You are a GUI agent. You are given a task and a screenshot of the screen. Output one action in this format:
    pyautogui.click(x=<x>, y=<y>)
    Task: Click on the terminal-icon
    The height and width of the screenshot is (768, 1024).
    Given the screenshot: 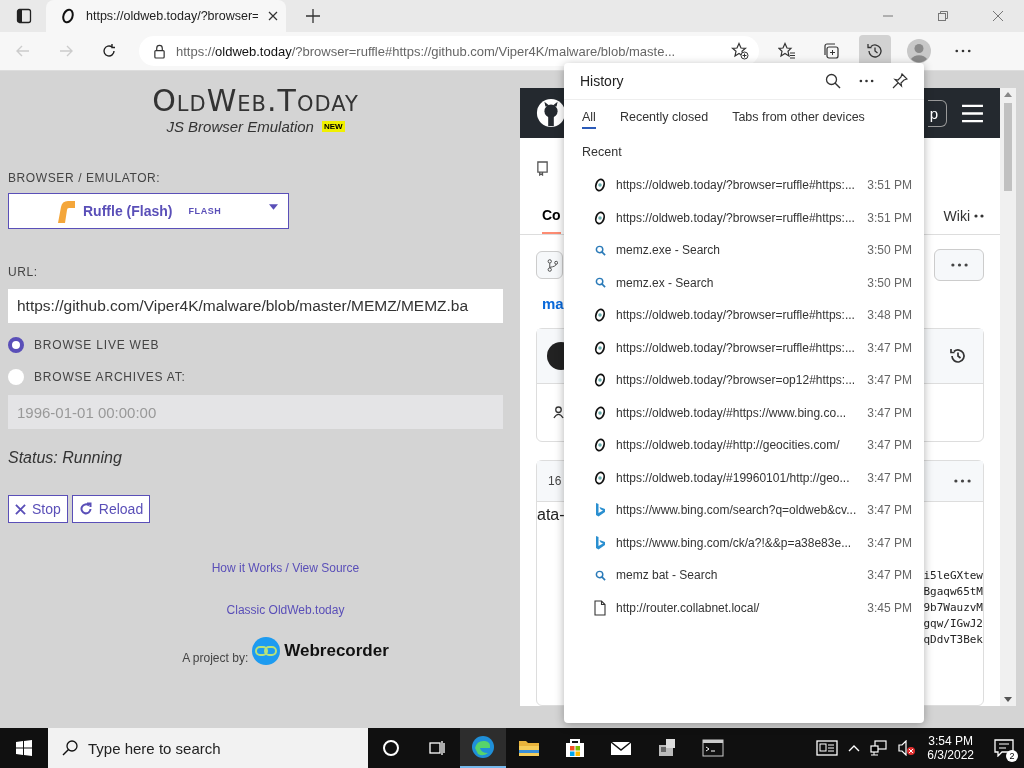 What is the action you would take?
    pyautogui.click(x=713, y=748)
    